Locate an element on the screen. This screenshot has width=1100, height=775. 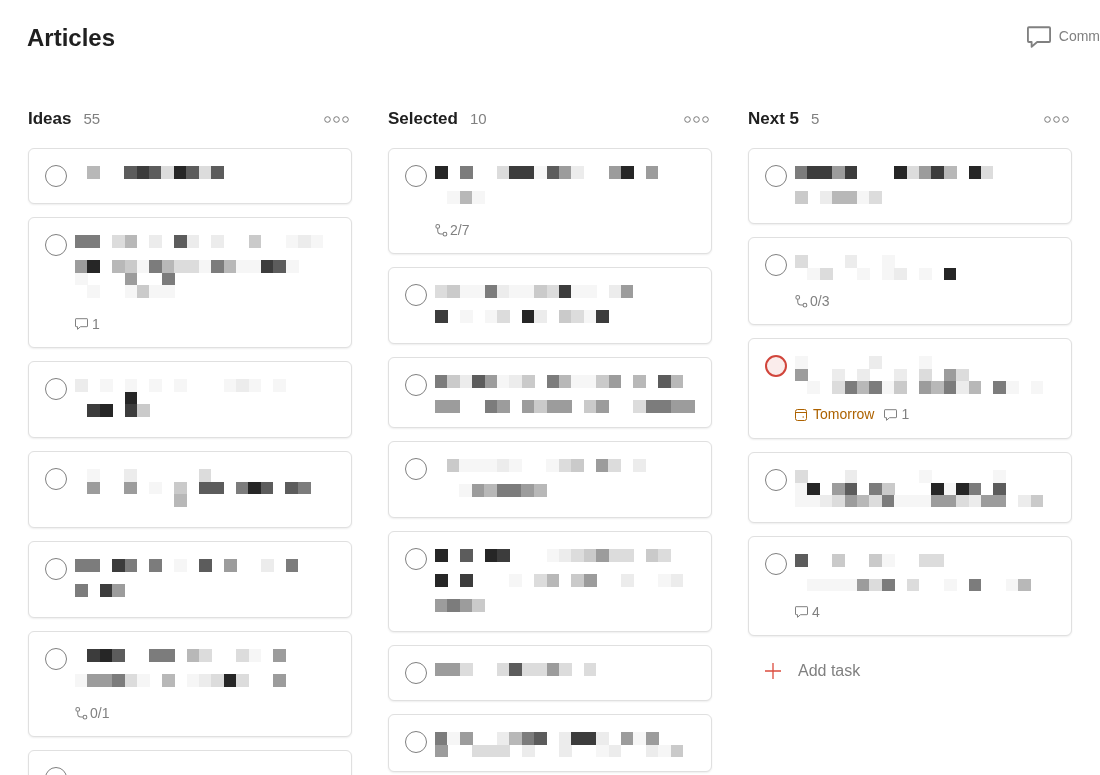
column-title: Selected is located at coordinates (423, 119).